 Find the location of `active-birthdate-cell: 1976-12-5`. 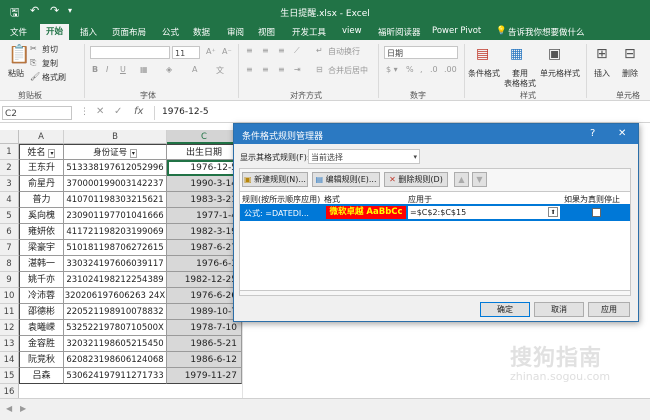

active-birthdate-cell: 1976-12-5 is located at coordinates (204, 168).